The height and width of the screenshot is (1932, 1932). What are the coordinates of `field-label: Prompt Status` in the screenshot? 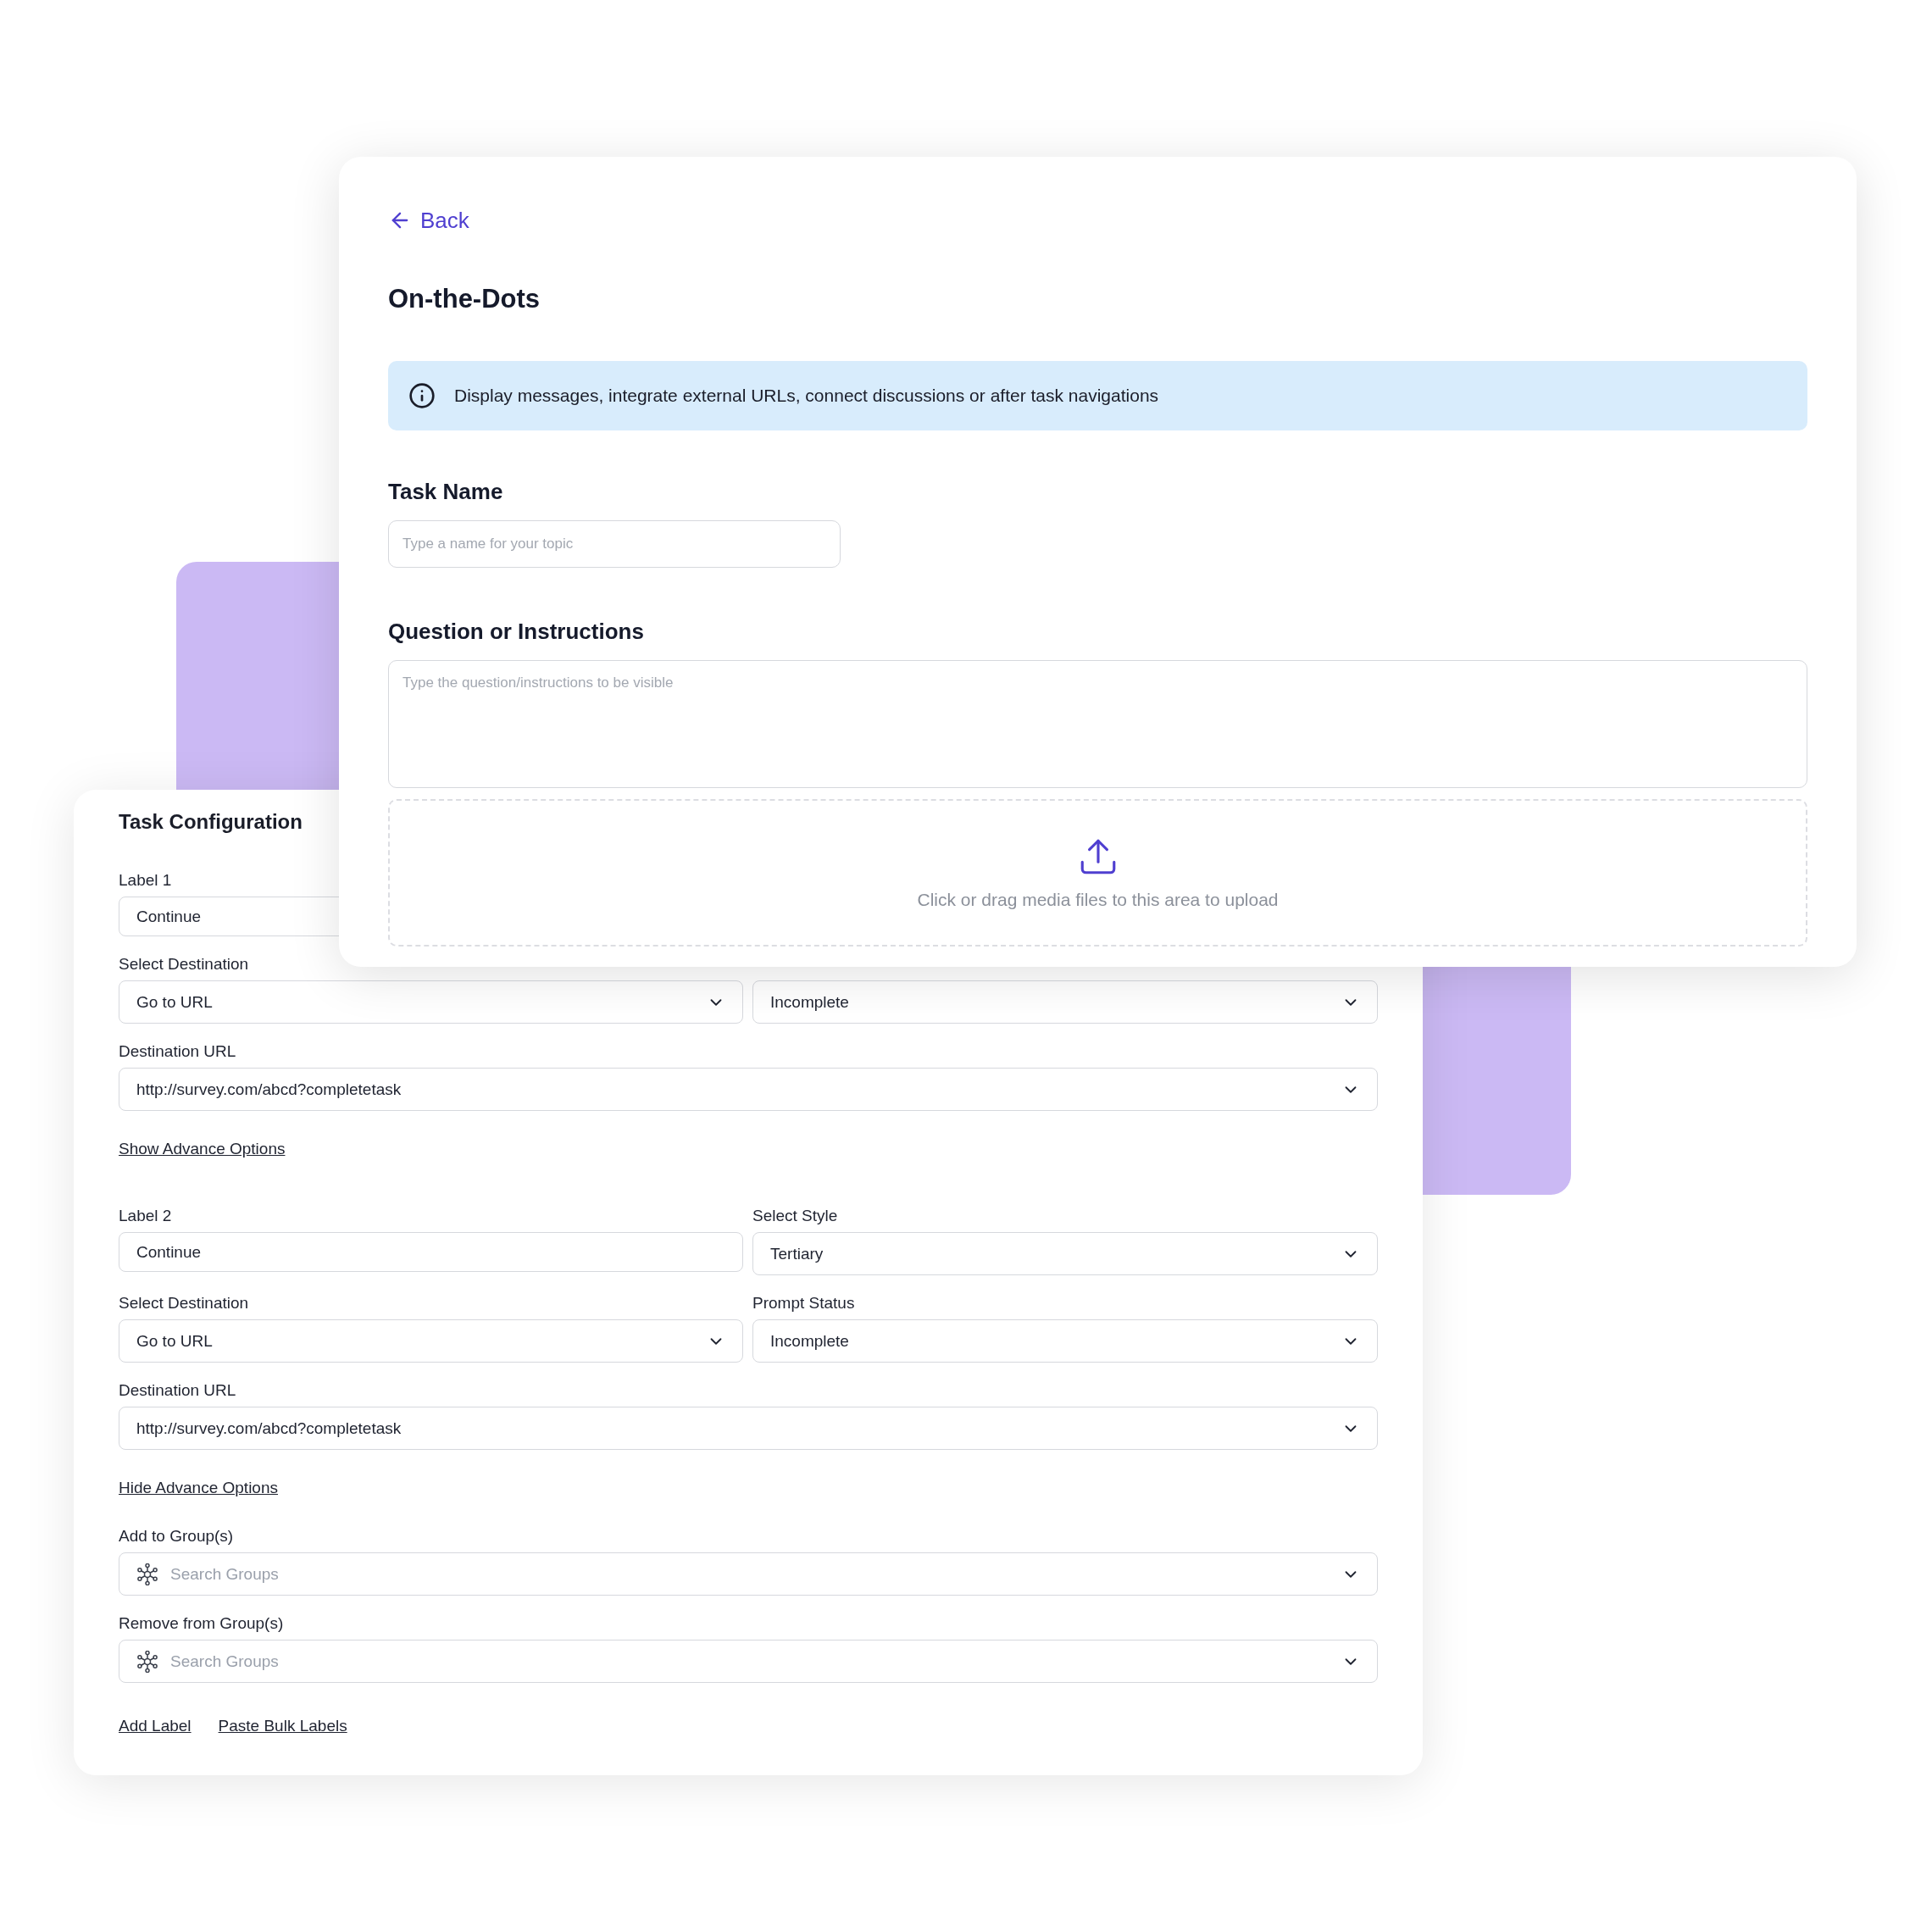 It's located at (804, 1303).